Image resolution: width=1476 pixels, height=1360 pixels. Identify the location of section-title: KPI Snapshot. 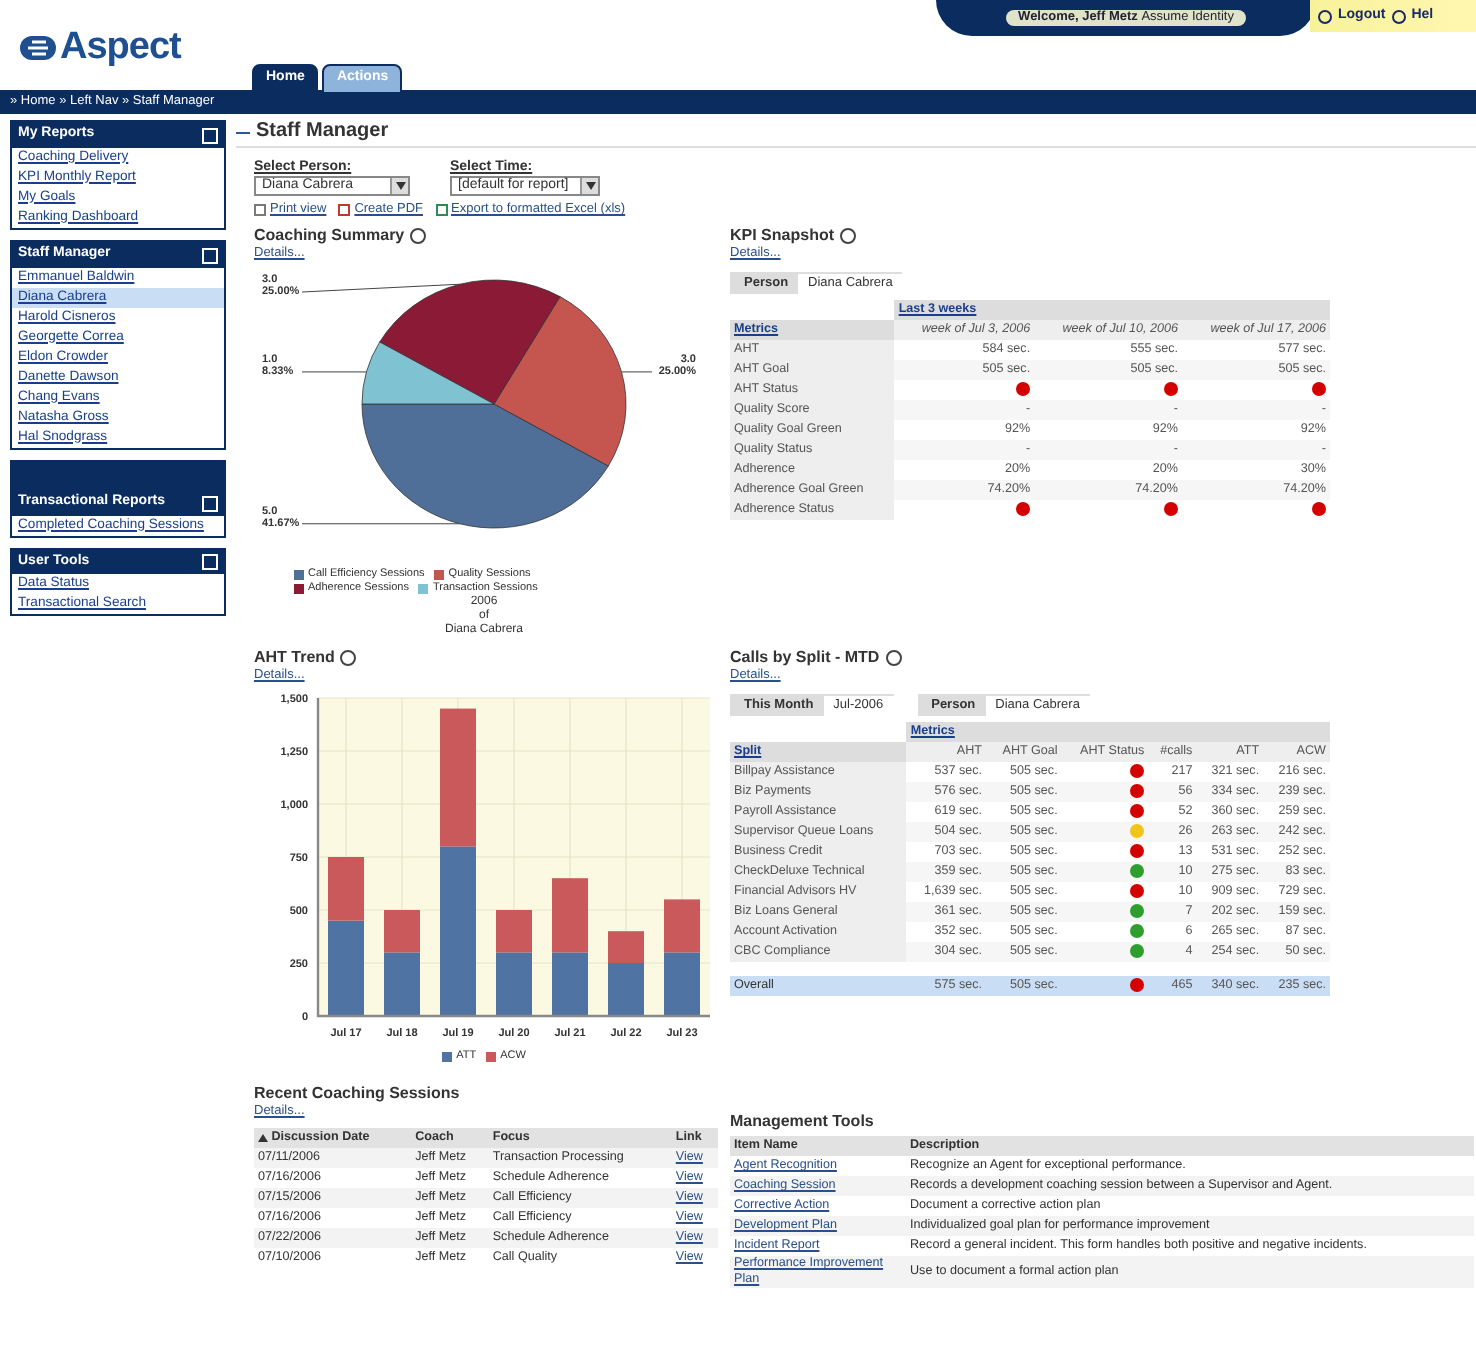
(782, 236).